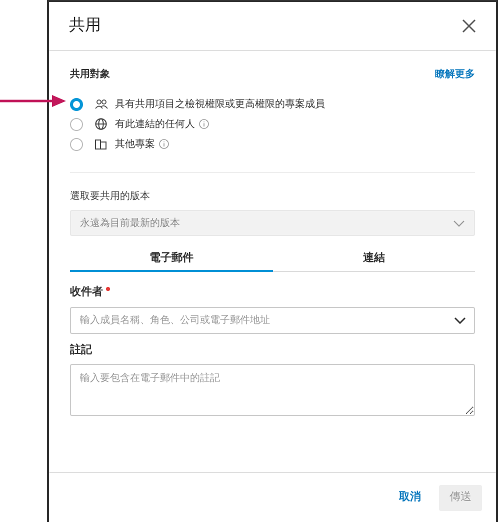 The height and width of the screenshot is (522, 500). What do you see at coordinates (86, 292) in the screenshot?
I see `field-label: 收件者` at bounding box center [86, 292].